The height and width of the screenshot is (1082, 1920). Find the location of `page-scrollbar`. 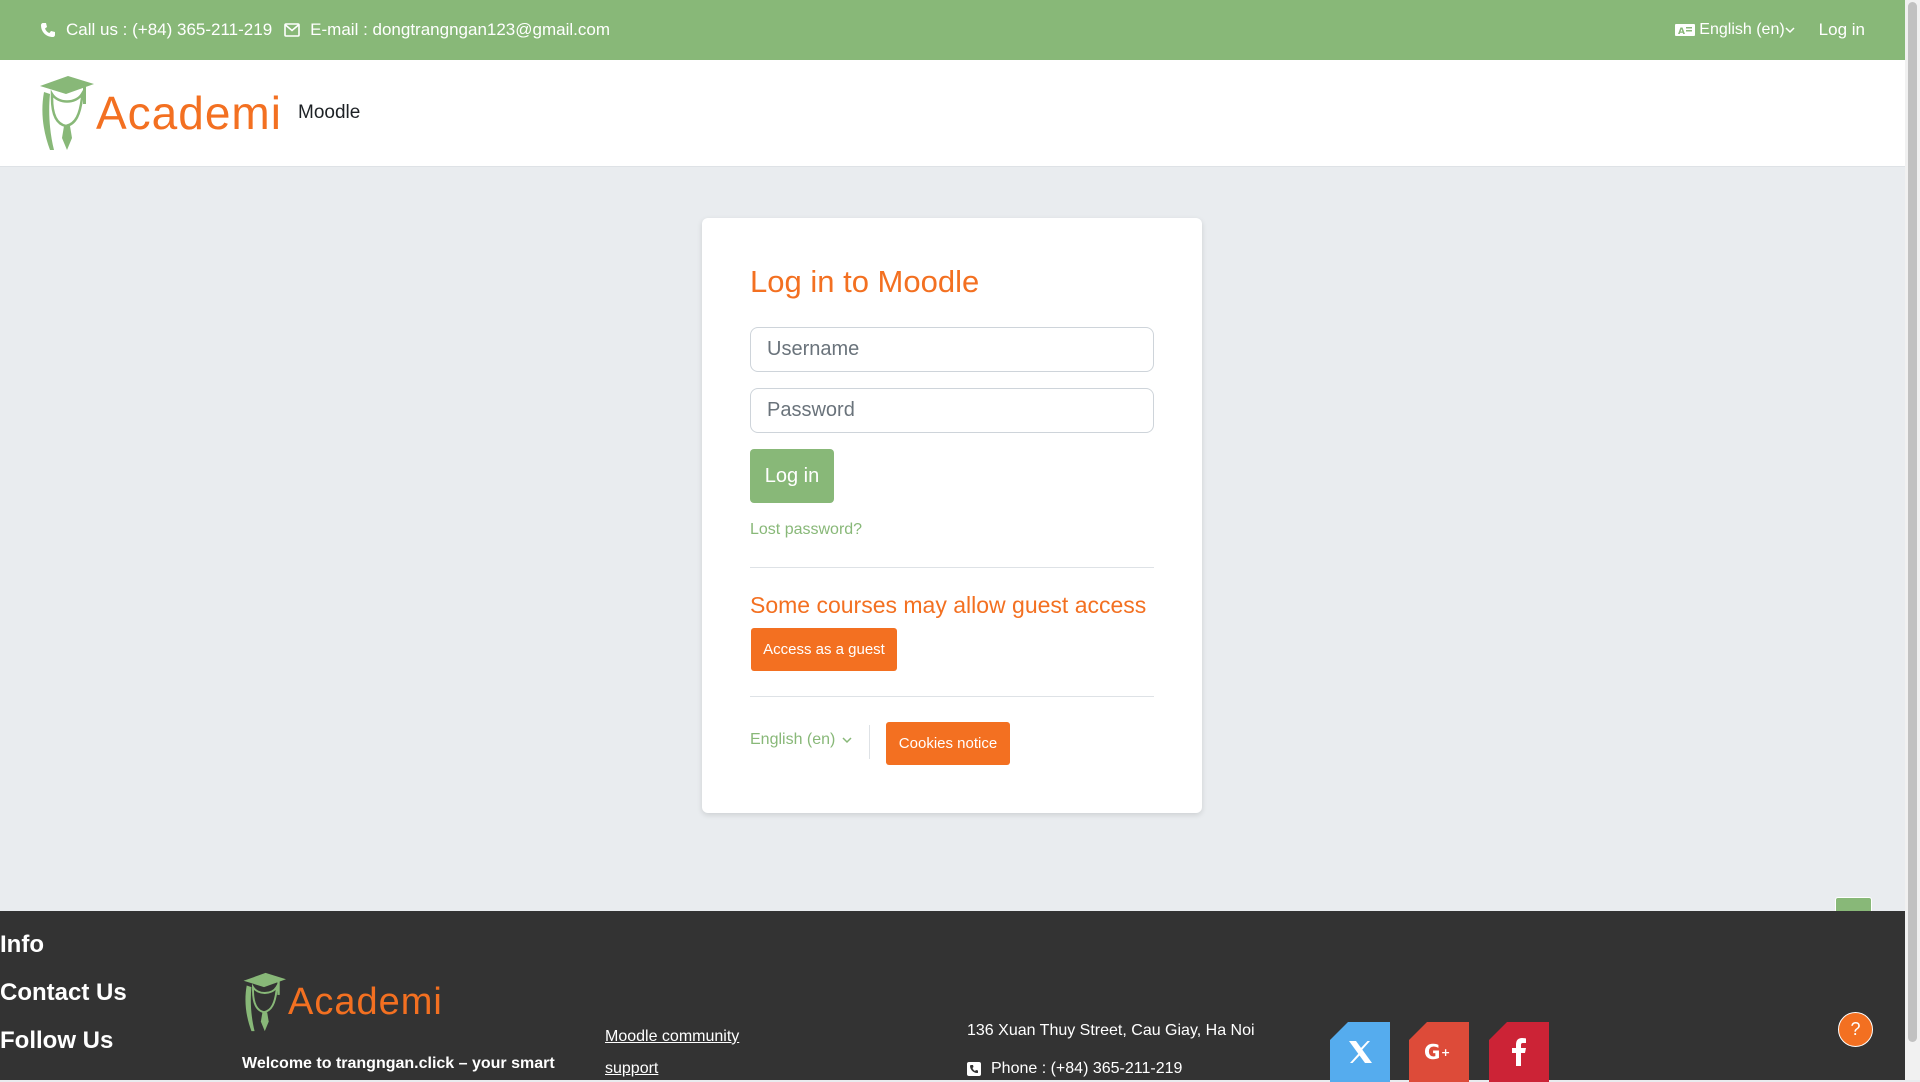

page-scrollbar is located at coordinates (1912, 540).